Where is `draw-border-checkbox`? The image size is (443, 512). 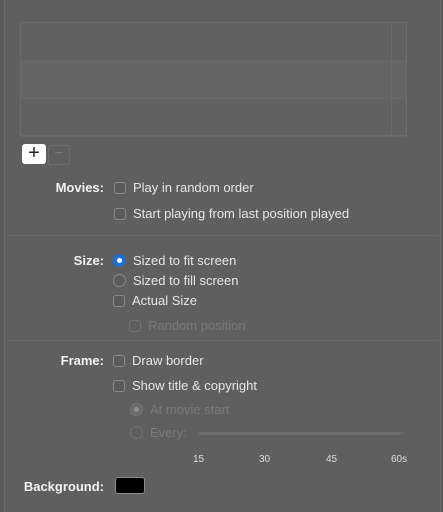
draw-border-checkbox is located at coordinates (119, 360).